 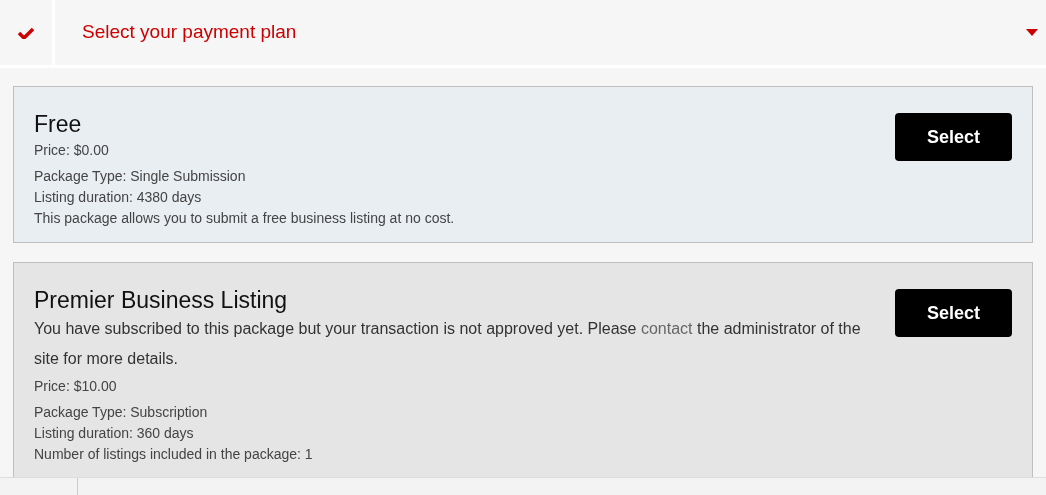 I want to click on plan-detail: Package Type: Single Submission, so click(x=140, y=176).